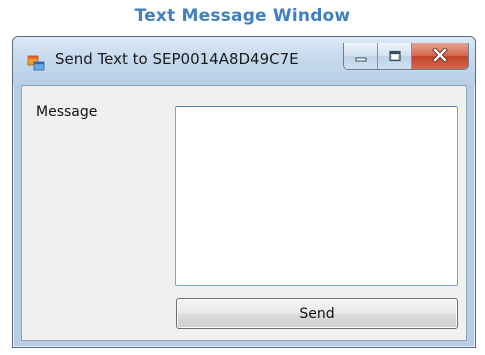 The width and height of the screenshot is (485, 355). I want to click on caption-buttons, so click(406, 56).